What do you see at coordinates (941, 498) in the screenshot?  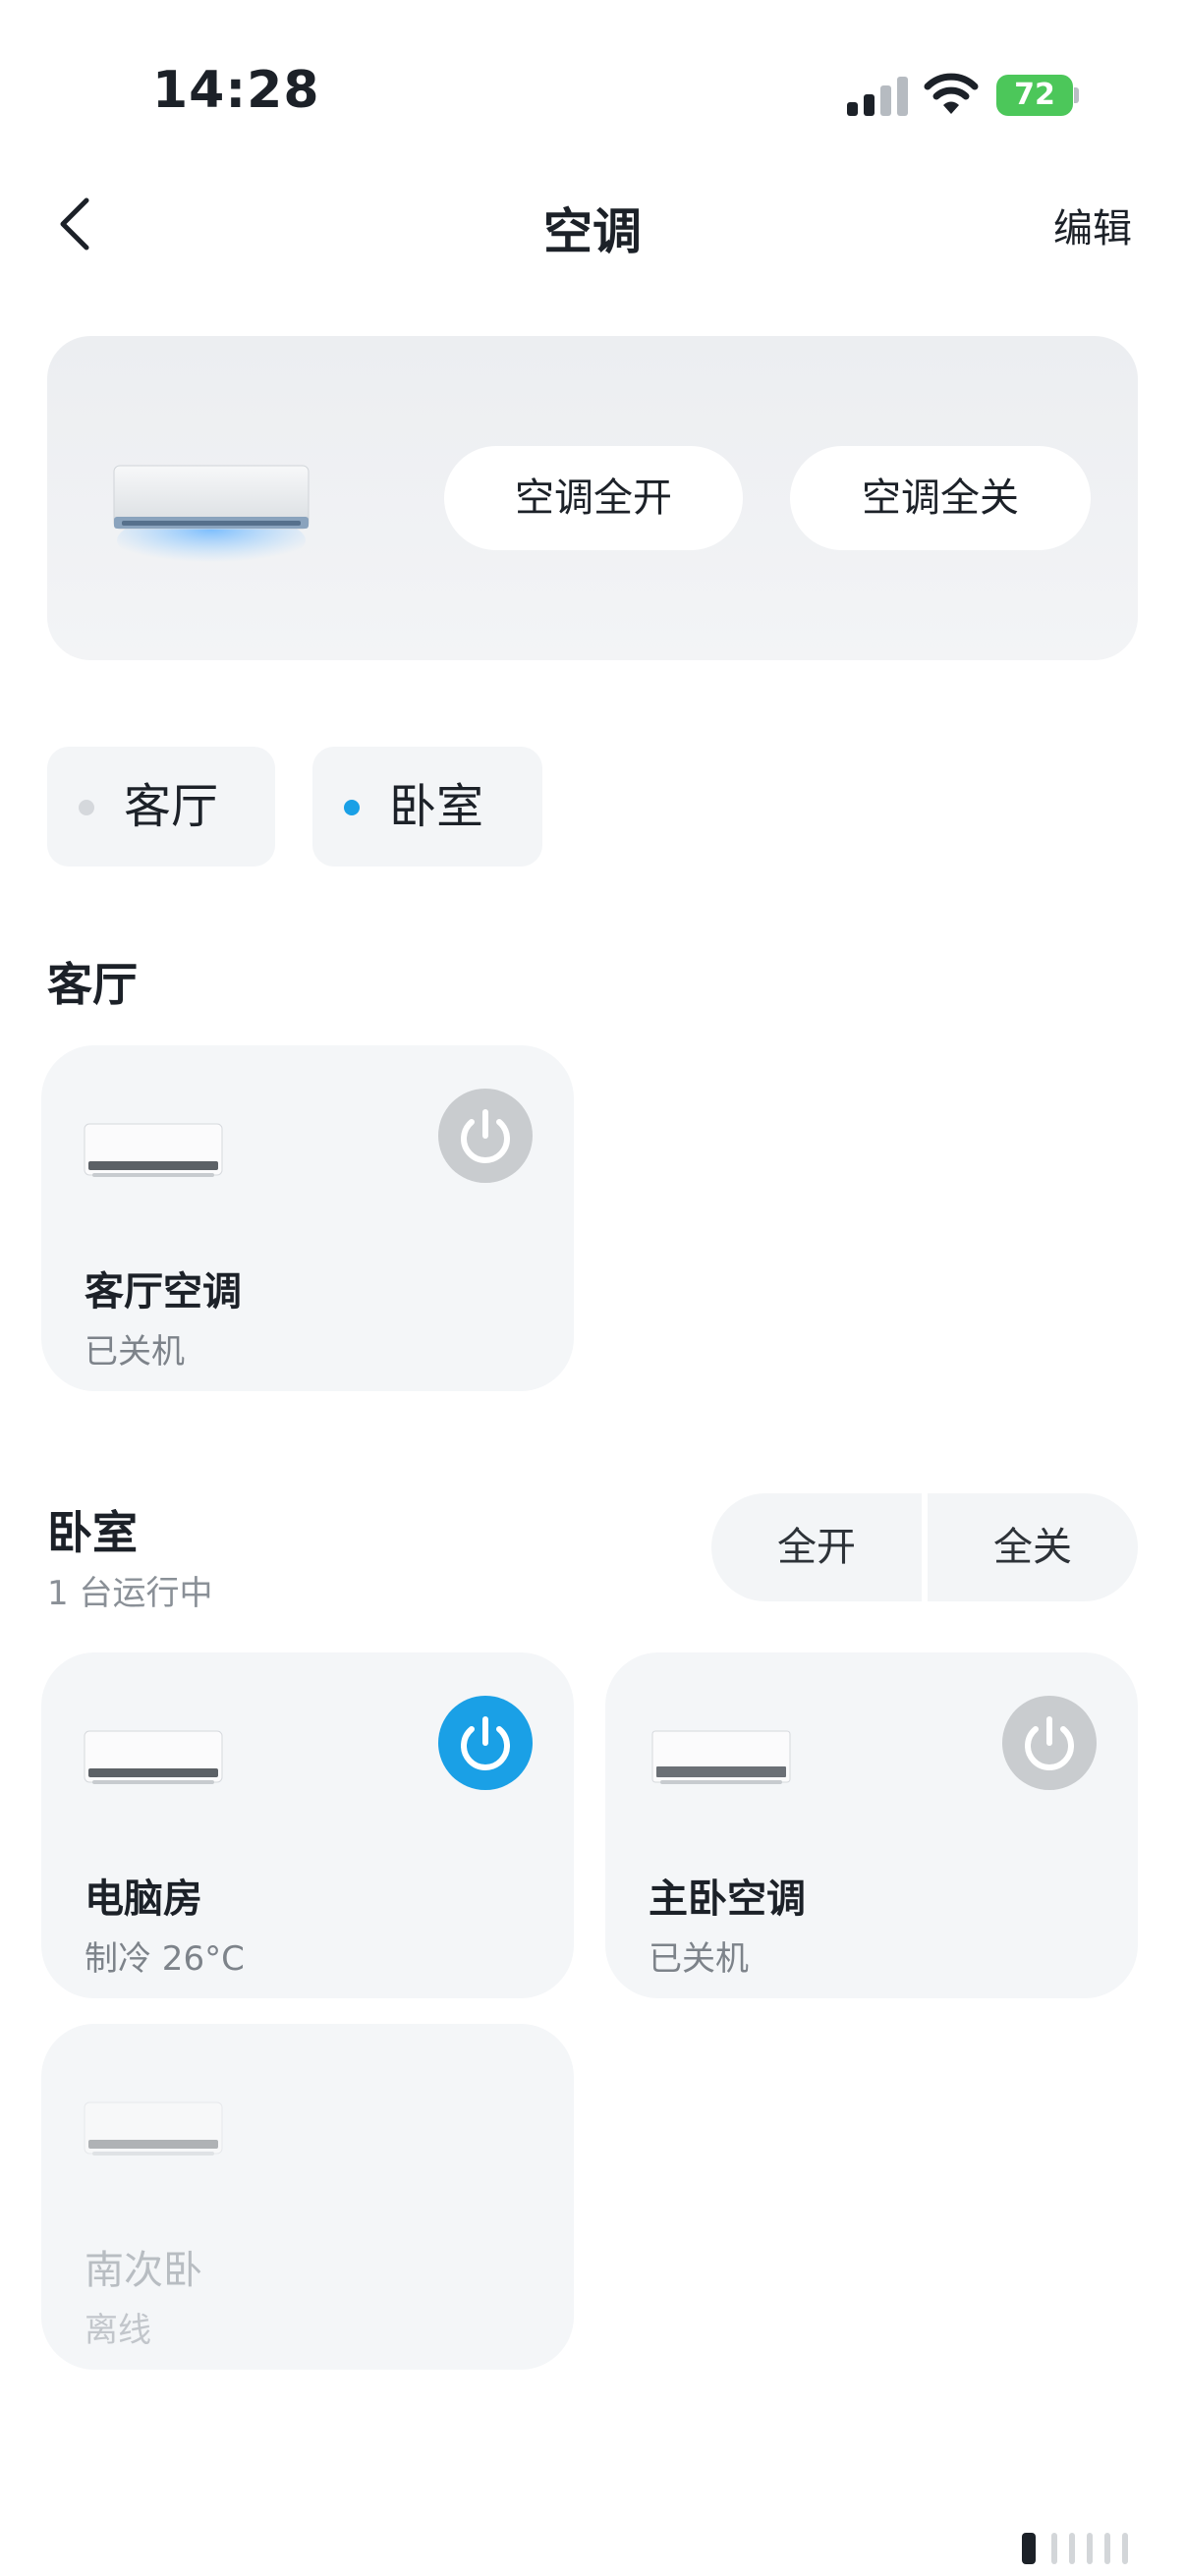 I see `all-ac-off-button: 空调全关` at bounding box center [941, 498].